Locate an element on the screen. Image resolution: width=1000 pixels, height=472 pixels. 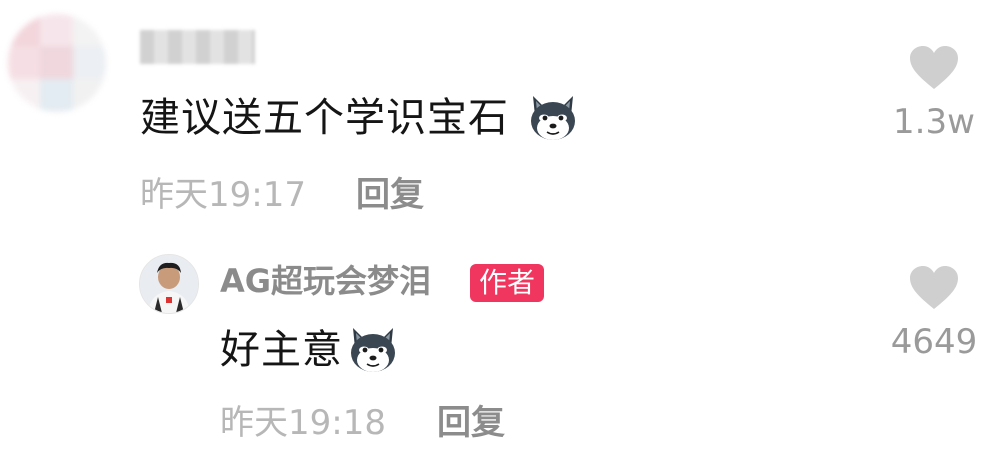
commenter-avatar is located at coordinates (57, 63).